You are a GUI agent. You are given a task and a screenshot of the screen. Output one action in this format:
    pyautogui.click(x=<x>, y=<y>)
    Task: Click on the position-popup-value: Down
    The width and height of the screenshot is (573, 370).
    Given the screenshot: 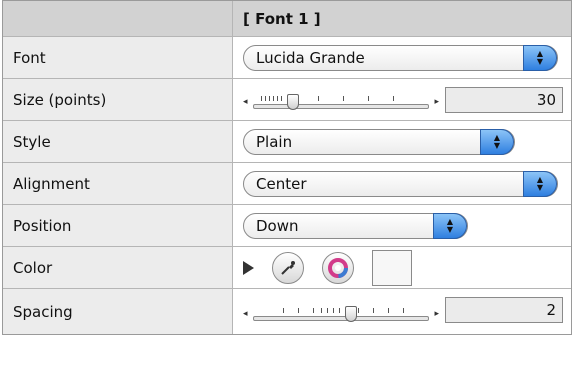 What is the action you would take?
    pyautogui.click(x=277, y=225)
    